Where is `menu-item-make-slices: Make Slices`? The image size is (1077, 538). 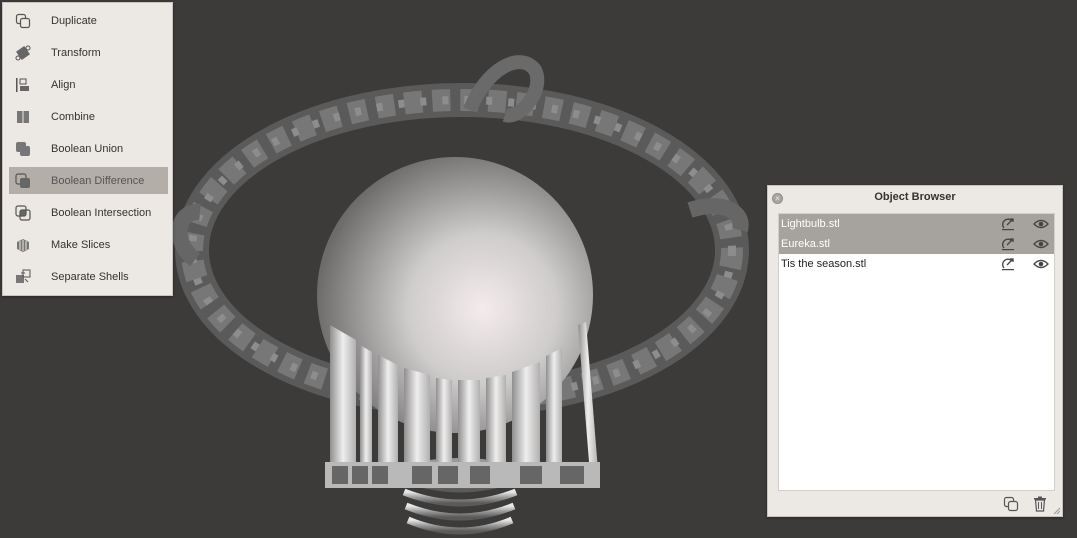
menu-item-make-slices: Make Slices is located at coordinates (88, 244).